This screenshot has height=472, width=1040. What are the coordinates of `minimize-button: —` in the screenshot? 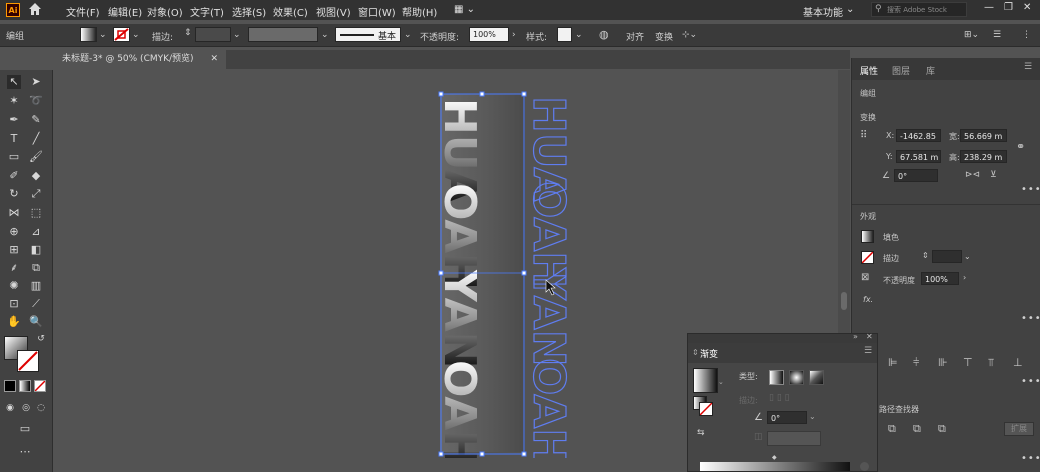 It's located at (989, 7).